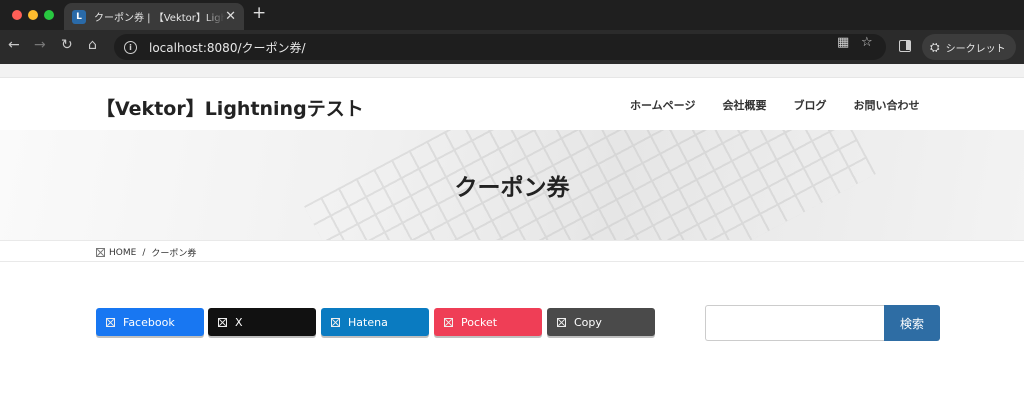 The width and height of the screenshot is (1024, 404). I want to click on share-x-label: X, so click(239, 322).